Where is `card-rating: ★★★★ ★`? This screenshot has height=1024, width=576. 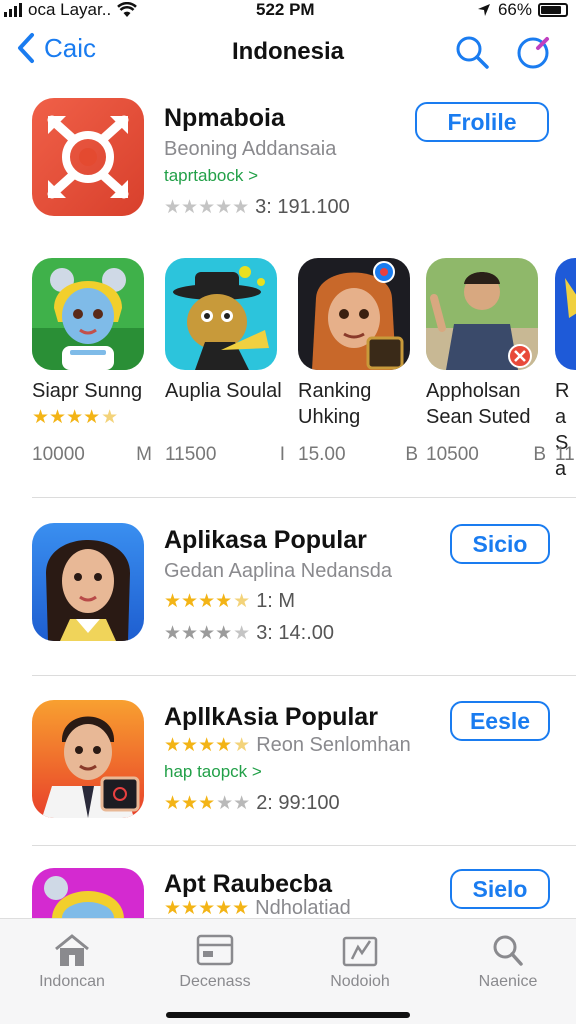 card-rating: ★★★★ ★ is located at coordinates (92, 419).